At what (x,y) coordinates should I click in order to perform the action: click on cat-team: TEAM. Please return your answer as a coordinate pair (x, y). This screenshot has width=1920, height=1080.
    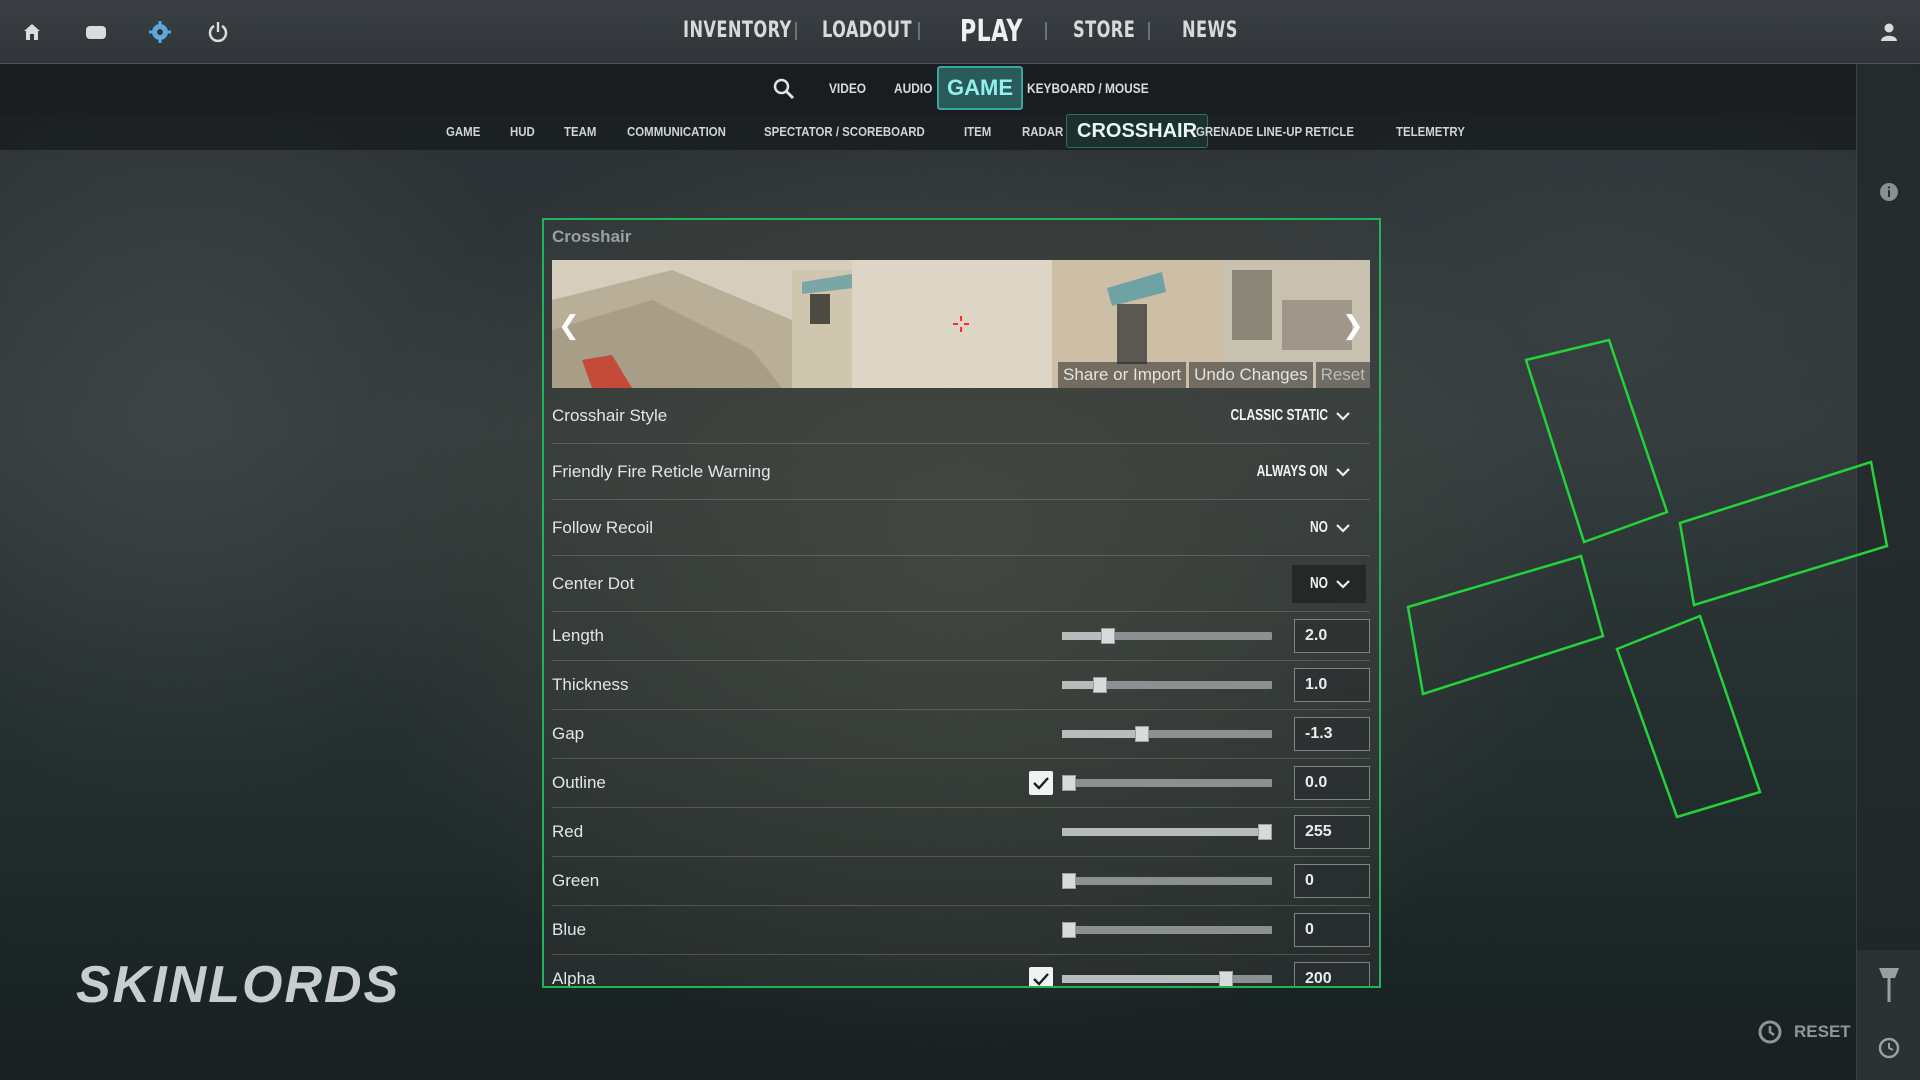
    Looking at the image, I should click on (580, 131).